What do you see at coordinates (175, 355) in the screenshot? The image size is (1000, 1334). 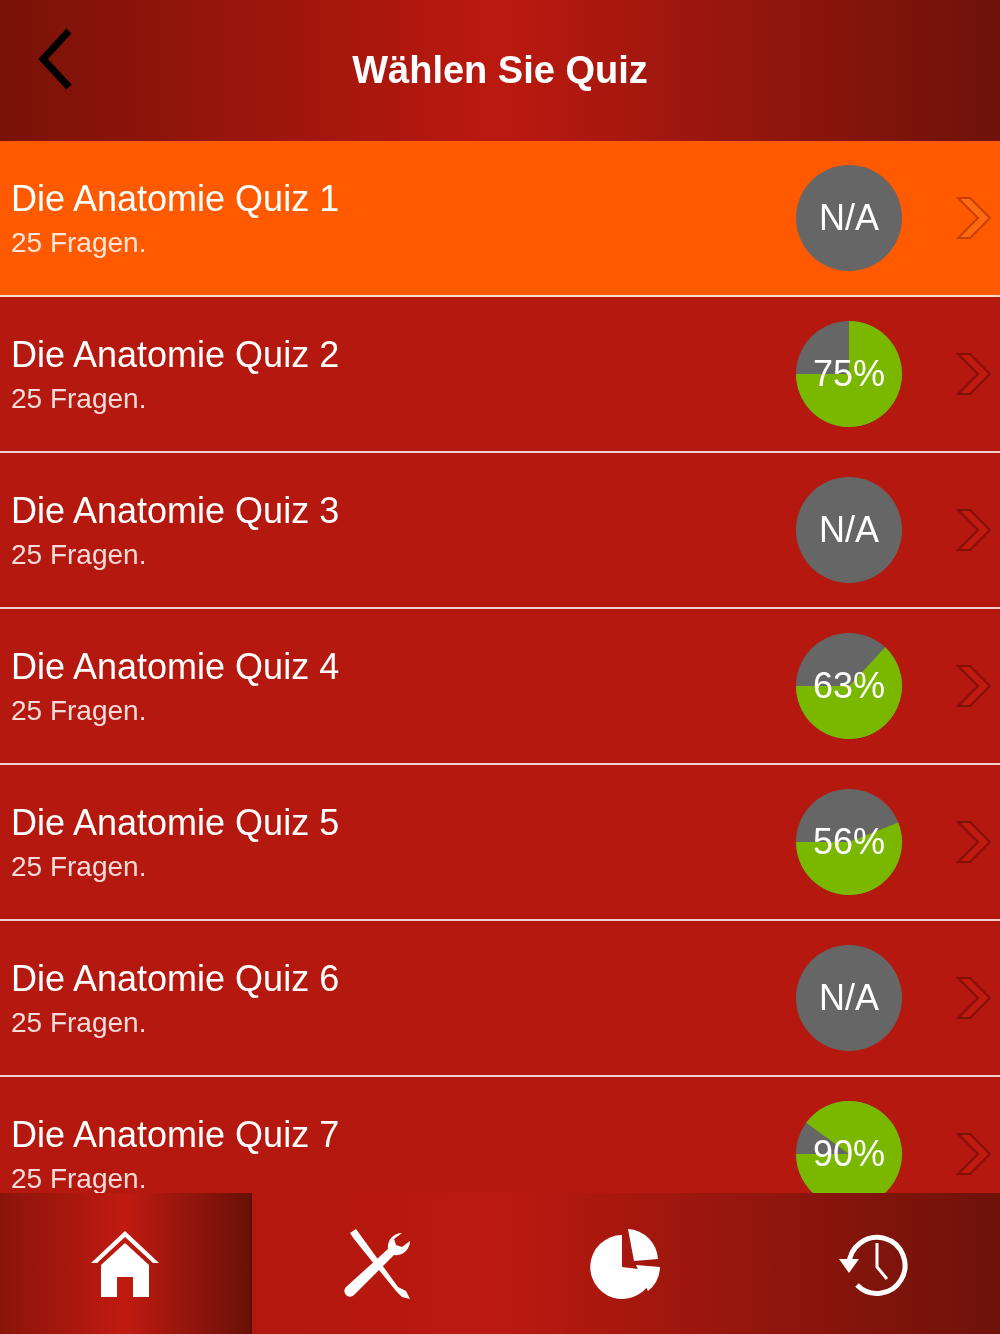 I see `quiz-title: Die Anatomie Quiz 2` at bounding box center [175, 355].